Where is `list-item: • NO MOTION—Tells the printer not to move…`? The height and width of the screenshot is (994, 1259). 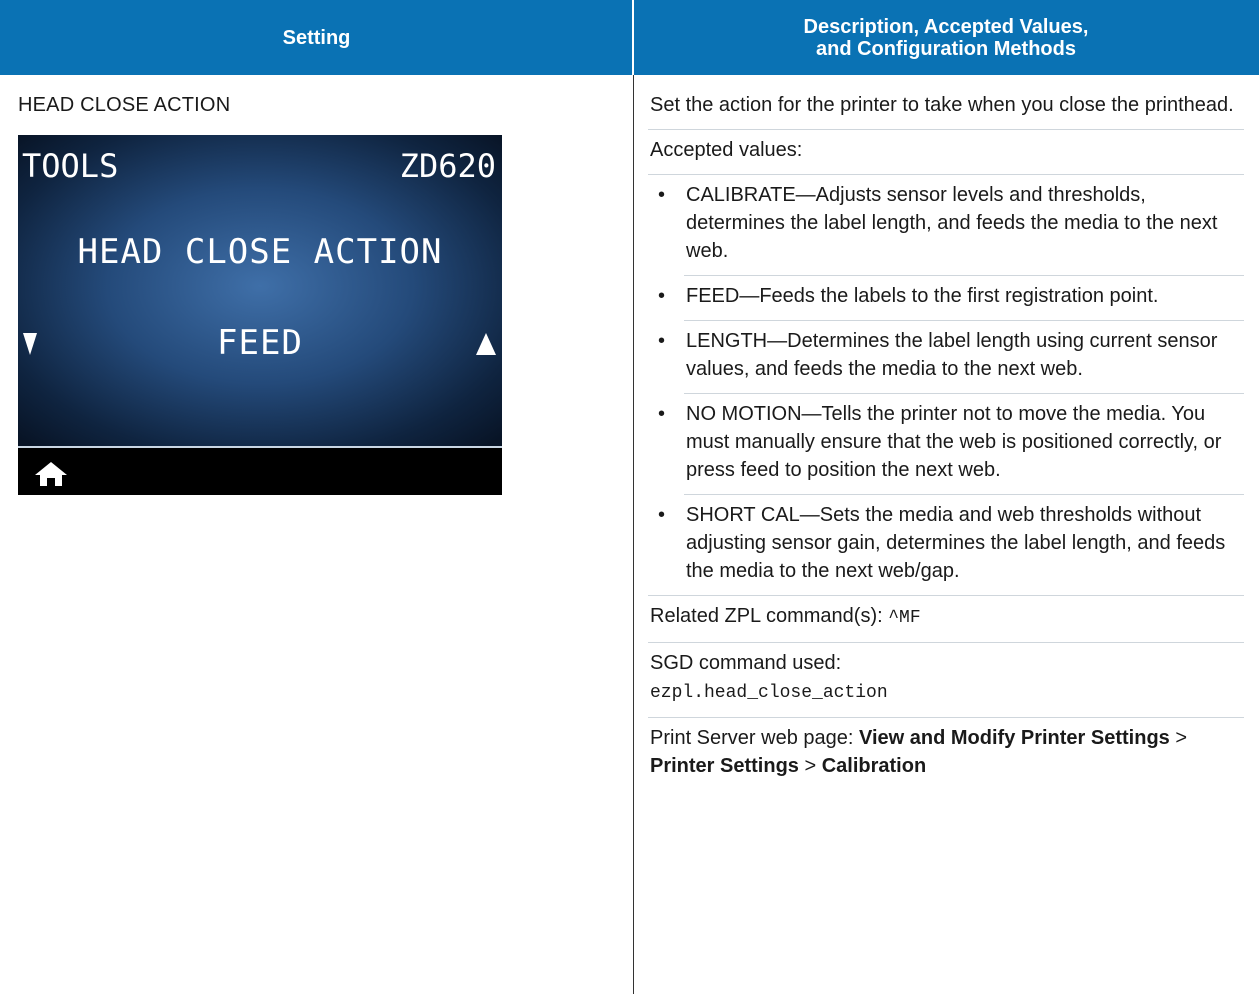 list-item: • NO MOTION—Tells the printer not to move… is located at coordinates (947, 438).